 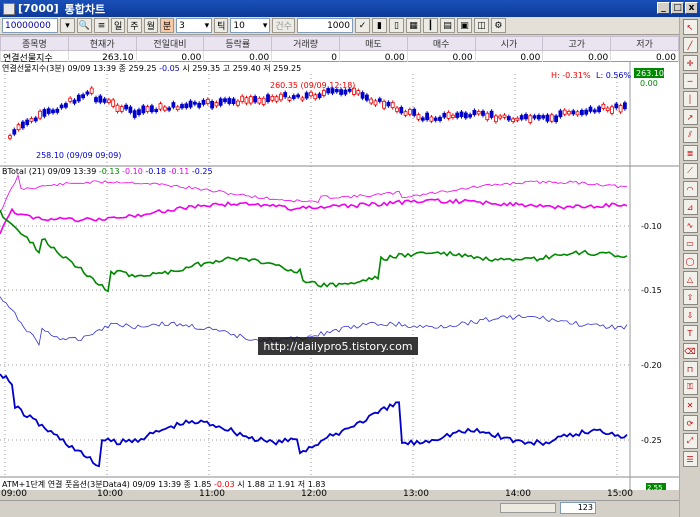 What do you see at coordinates (690, 441) in the screenshot?
I see `expand-icon: ⤢` at bounding box center [690, 441].